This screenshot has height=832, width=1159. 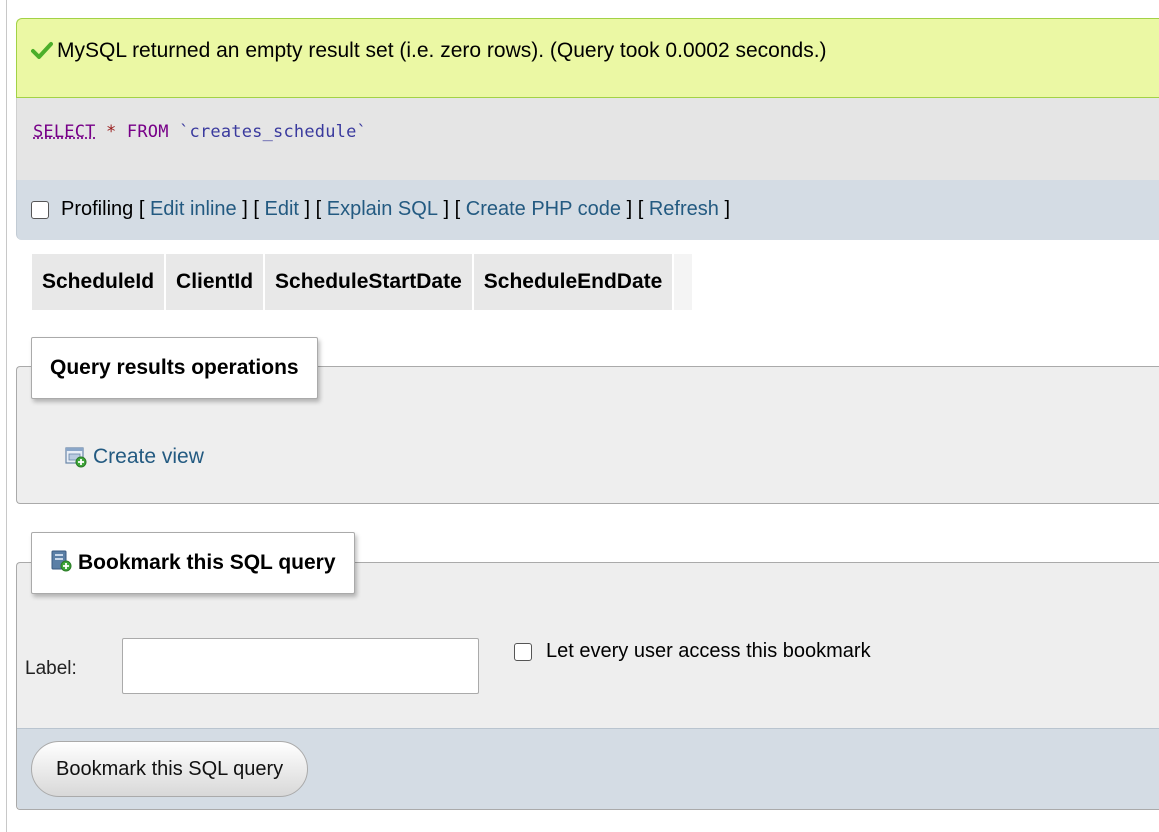 I want to click on create-view-link: Create view, so click(x=134, y=457).